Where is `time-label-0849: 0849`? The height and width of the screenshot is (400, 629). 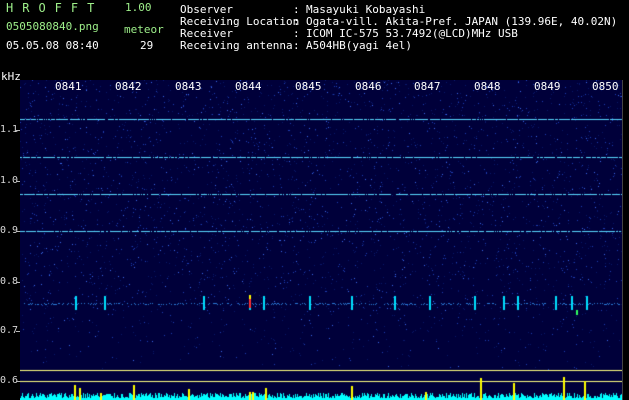
time-label-0849: 0849 is located at coordinates (547, 86).